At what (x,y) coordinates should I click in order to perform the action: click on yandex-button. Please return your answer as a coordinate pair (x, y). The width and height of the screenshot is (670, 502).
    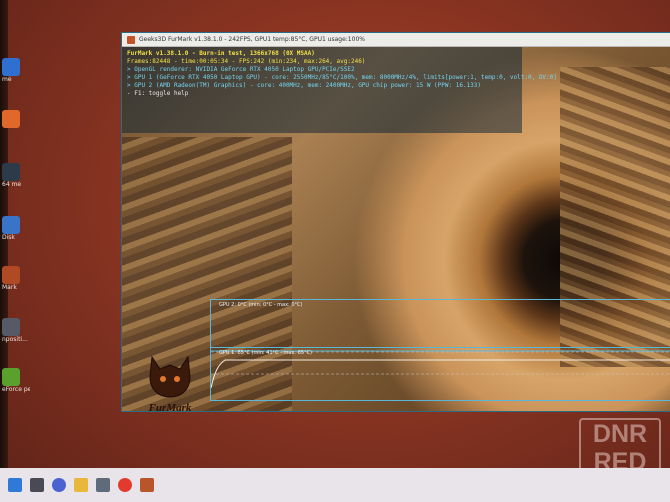
    Looking at the image, I should click on (125, 485).